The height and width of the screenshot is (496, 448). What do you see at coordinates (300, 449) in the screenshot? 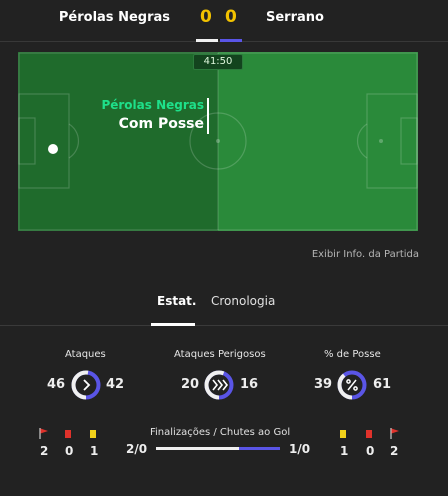
I see `away-shots-value: 1/0` at bounding box center [300, 449].